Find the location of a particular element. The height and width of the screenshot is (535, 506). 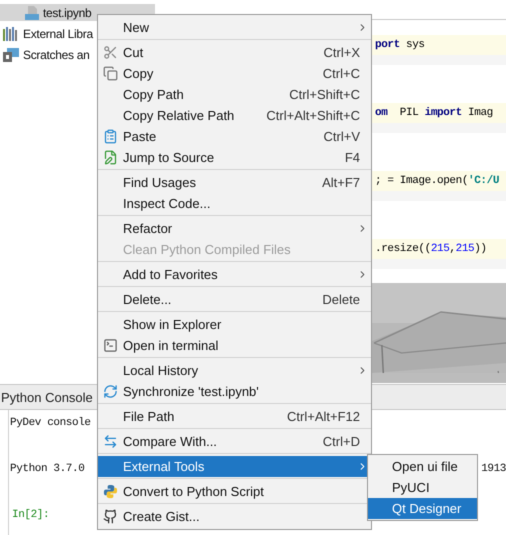

notebook-file-icon is located at coordinates (32, 13).